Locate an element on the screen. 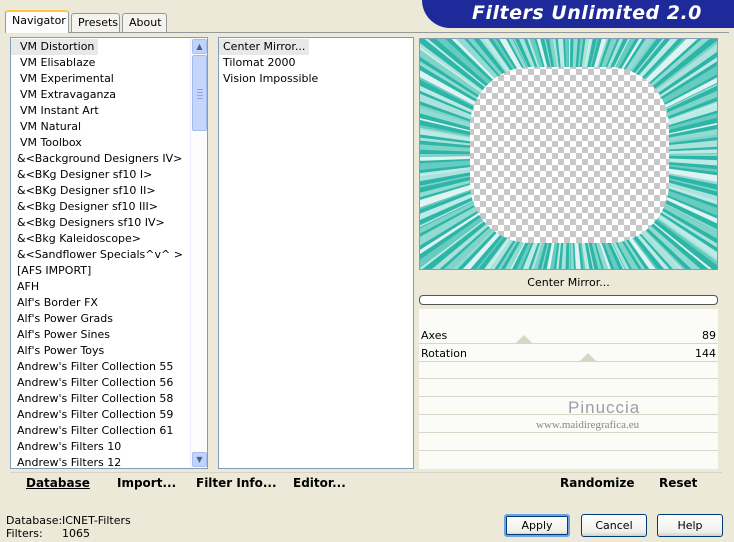 Image resolution: width=734 pixels, height=542 pixels. chevron-up-icon: ▲ is located at coordinates (199, 46).